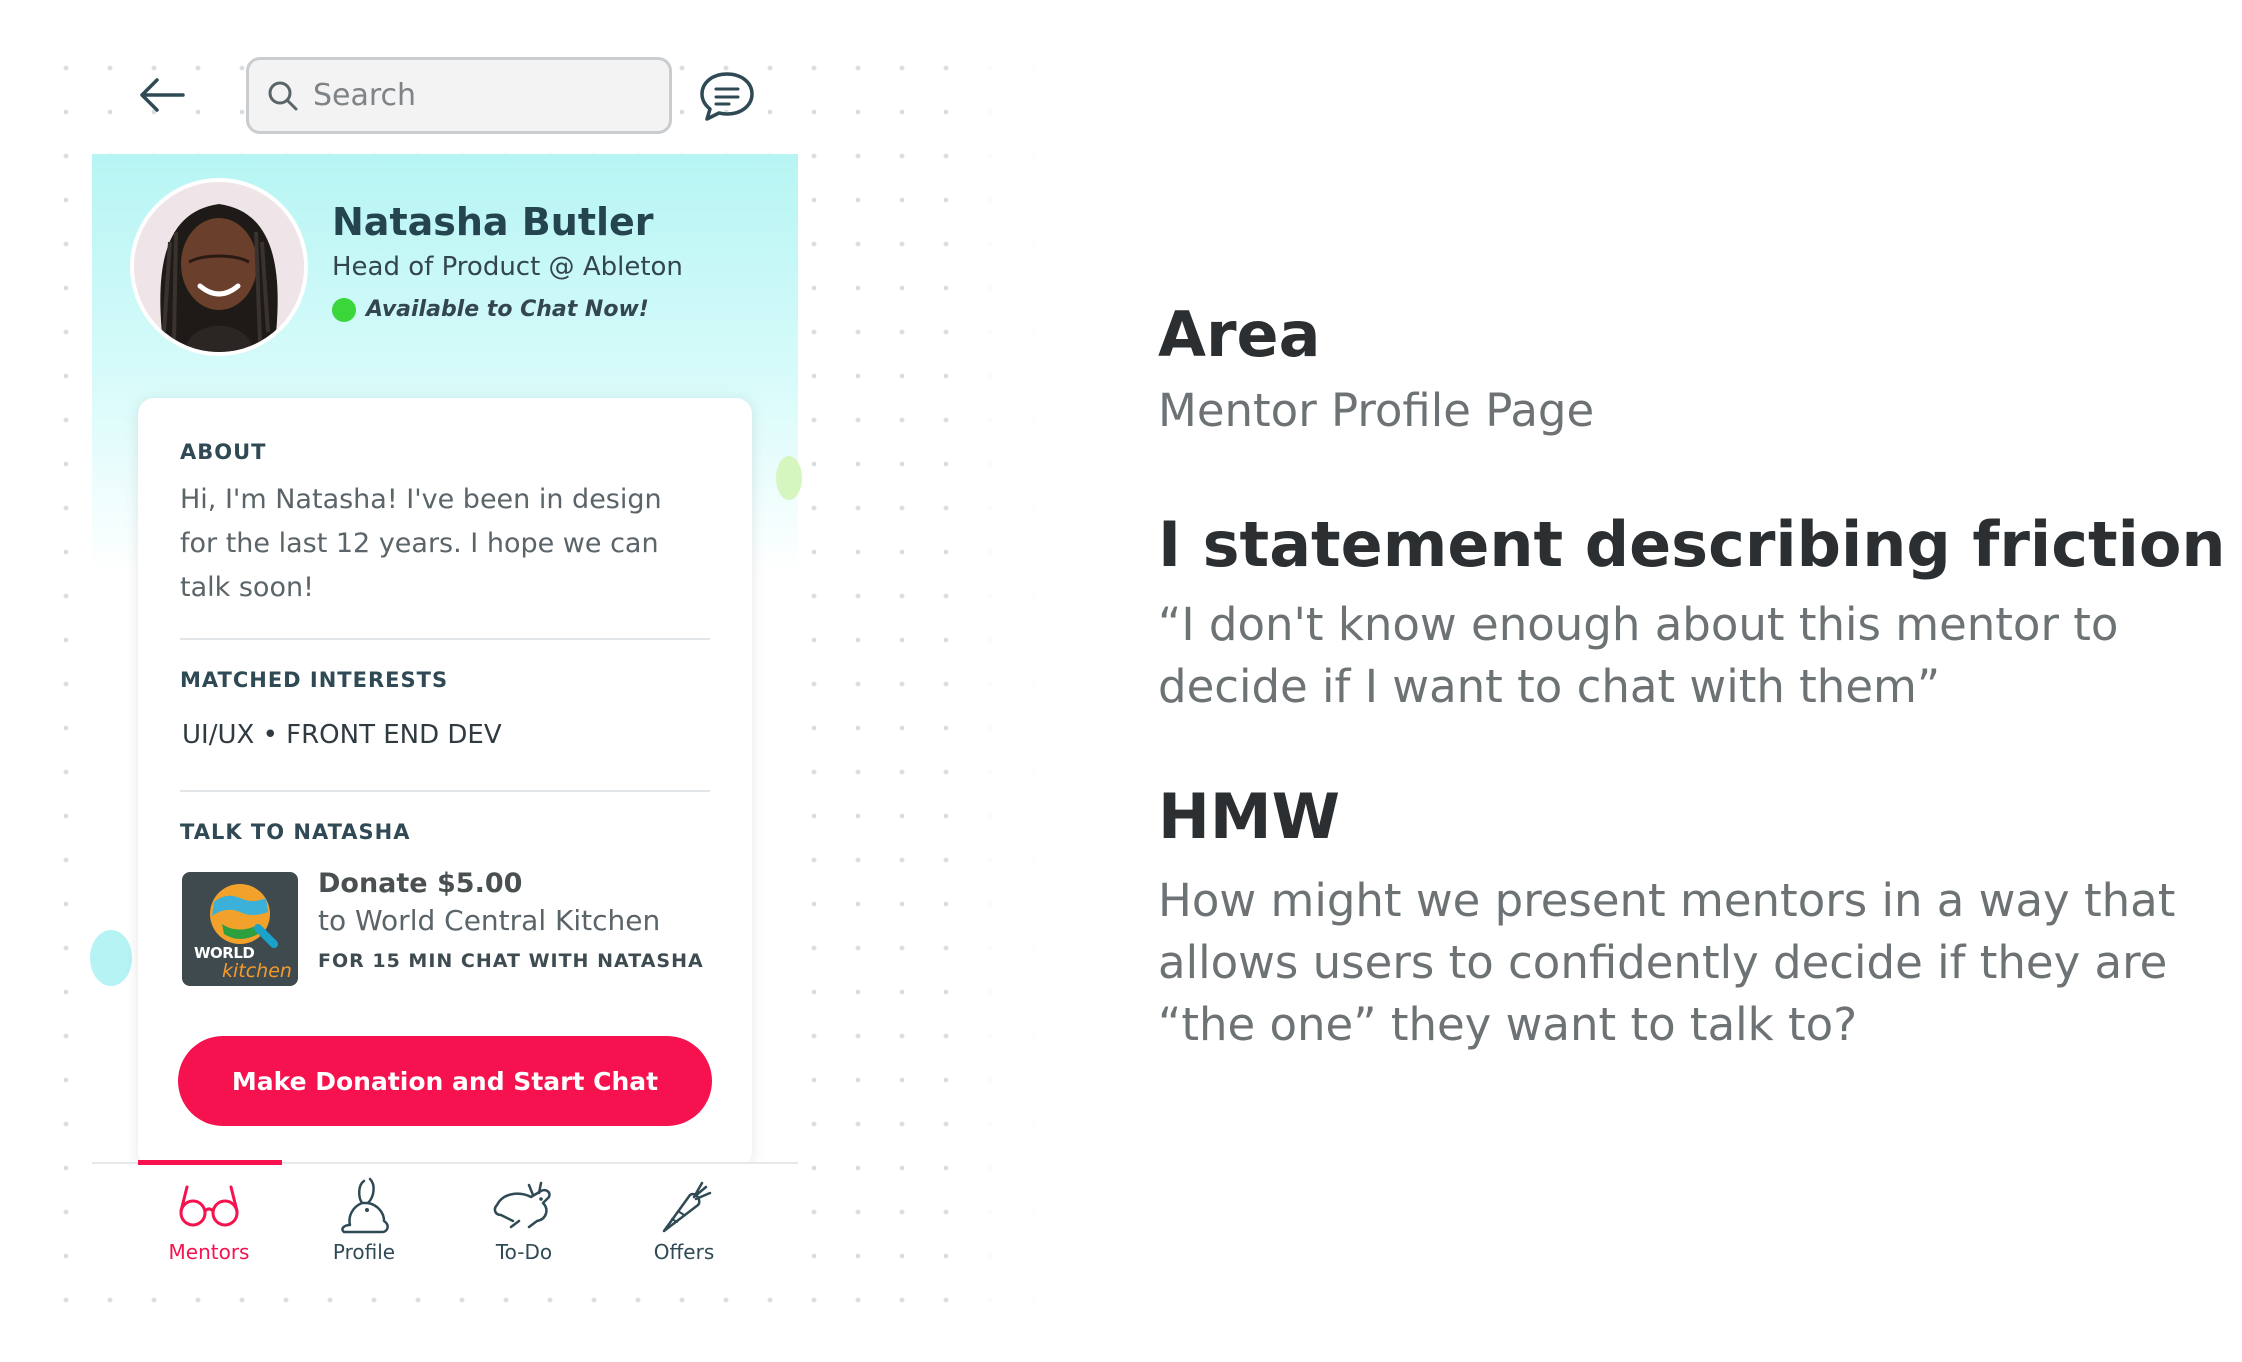  Describe the element at coordinates (687, 1207) in the screenshot. I see `carrot-icon` at that location.